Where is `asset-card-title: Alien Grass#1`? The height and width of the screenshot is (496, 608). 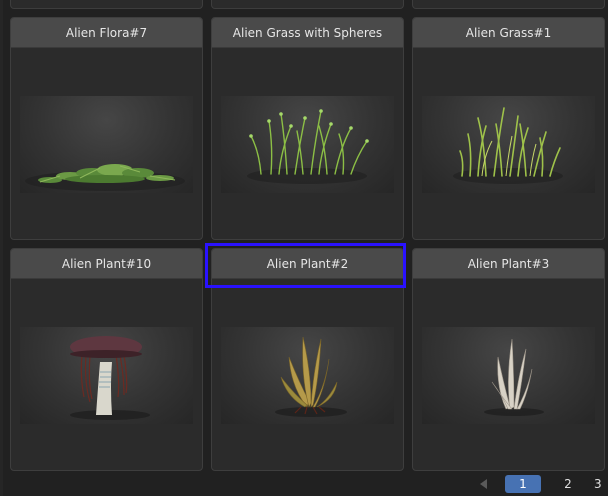 asset-card-title: Alien Grass#1 is located at coordinates (508, 33).